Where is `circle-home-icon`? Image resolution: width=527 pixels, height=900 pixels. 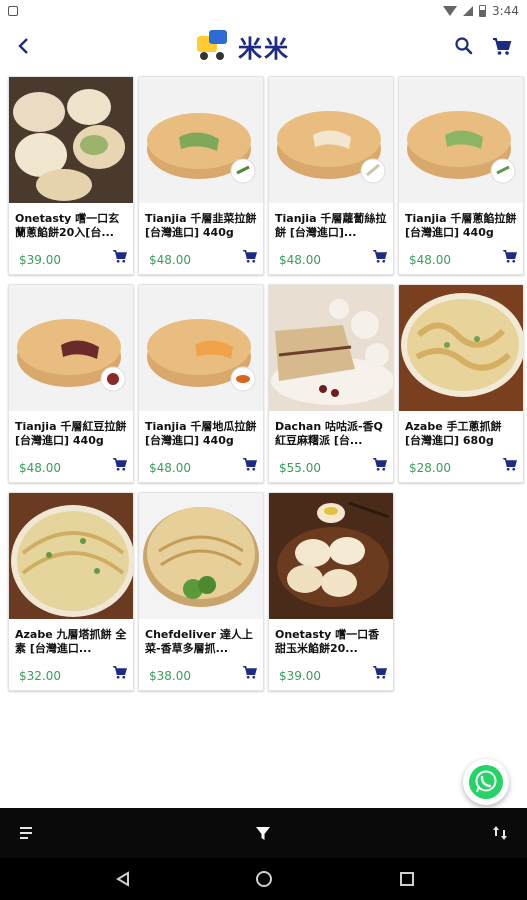 circle-home-icon is located at coordinates (264, 879).